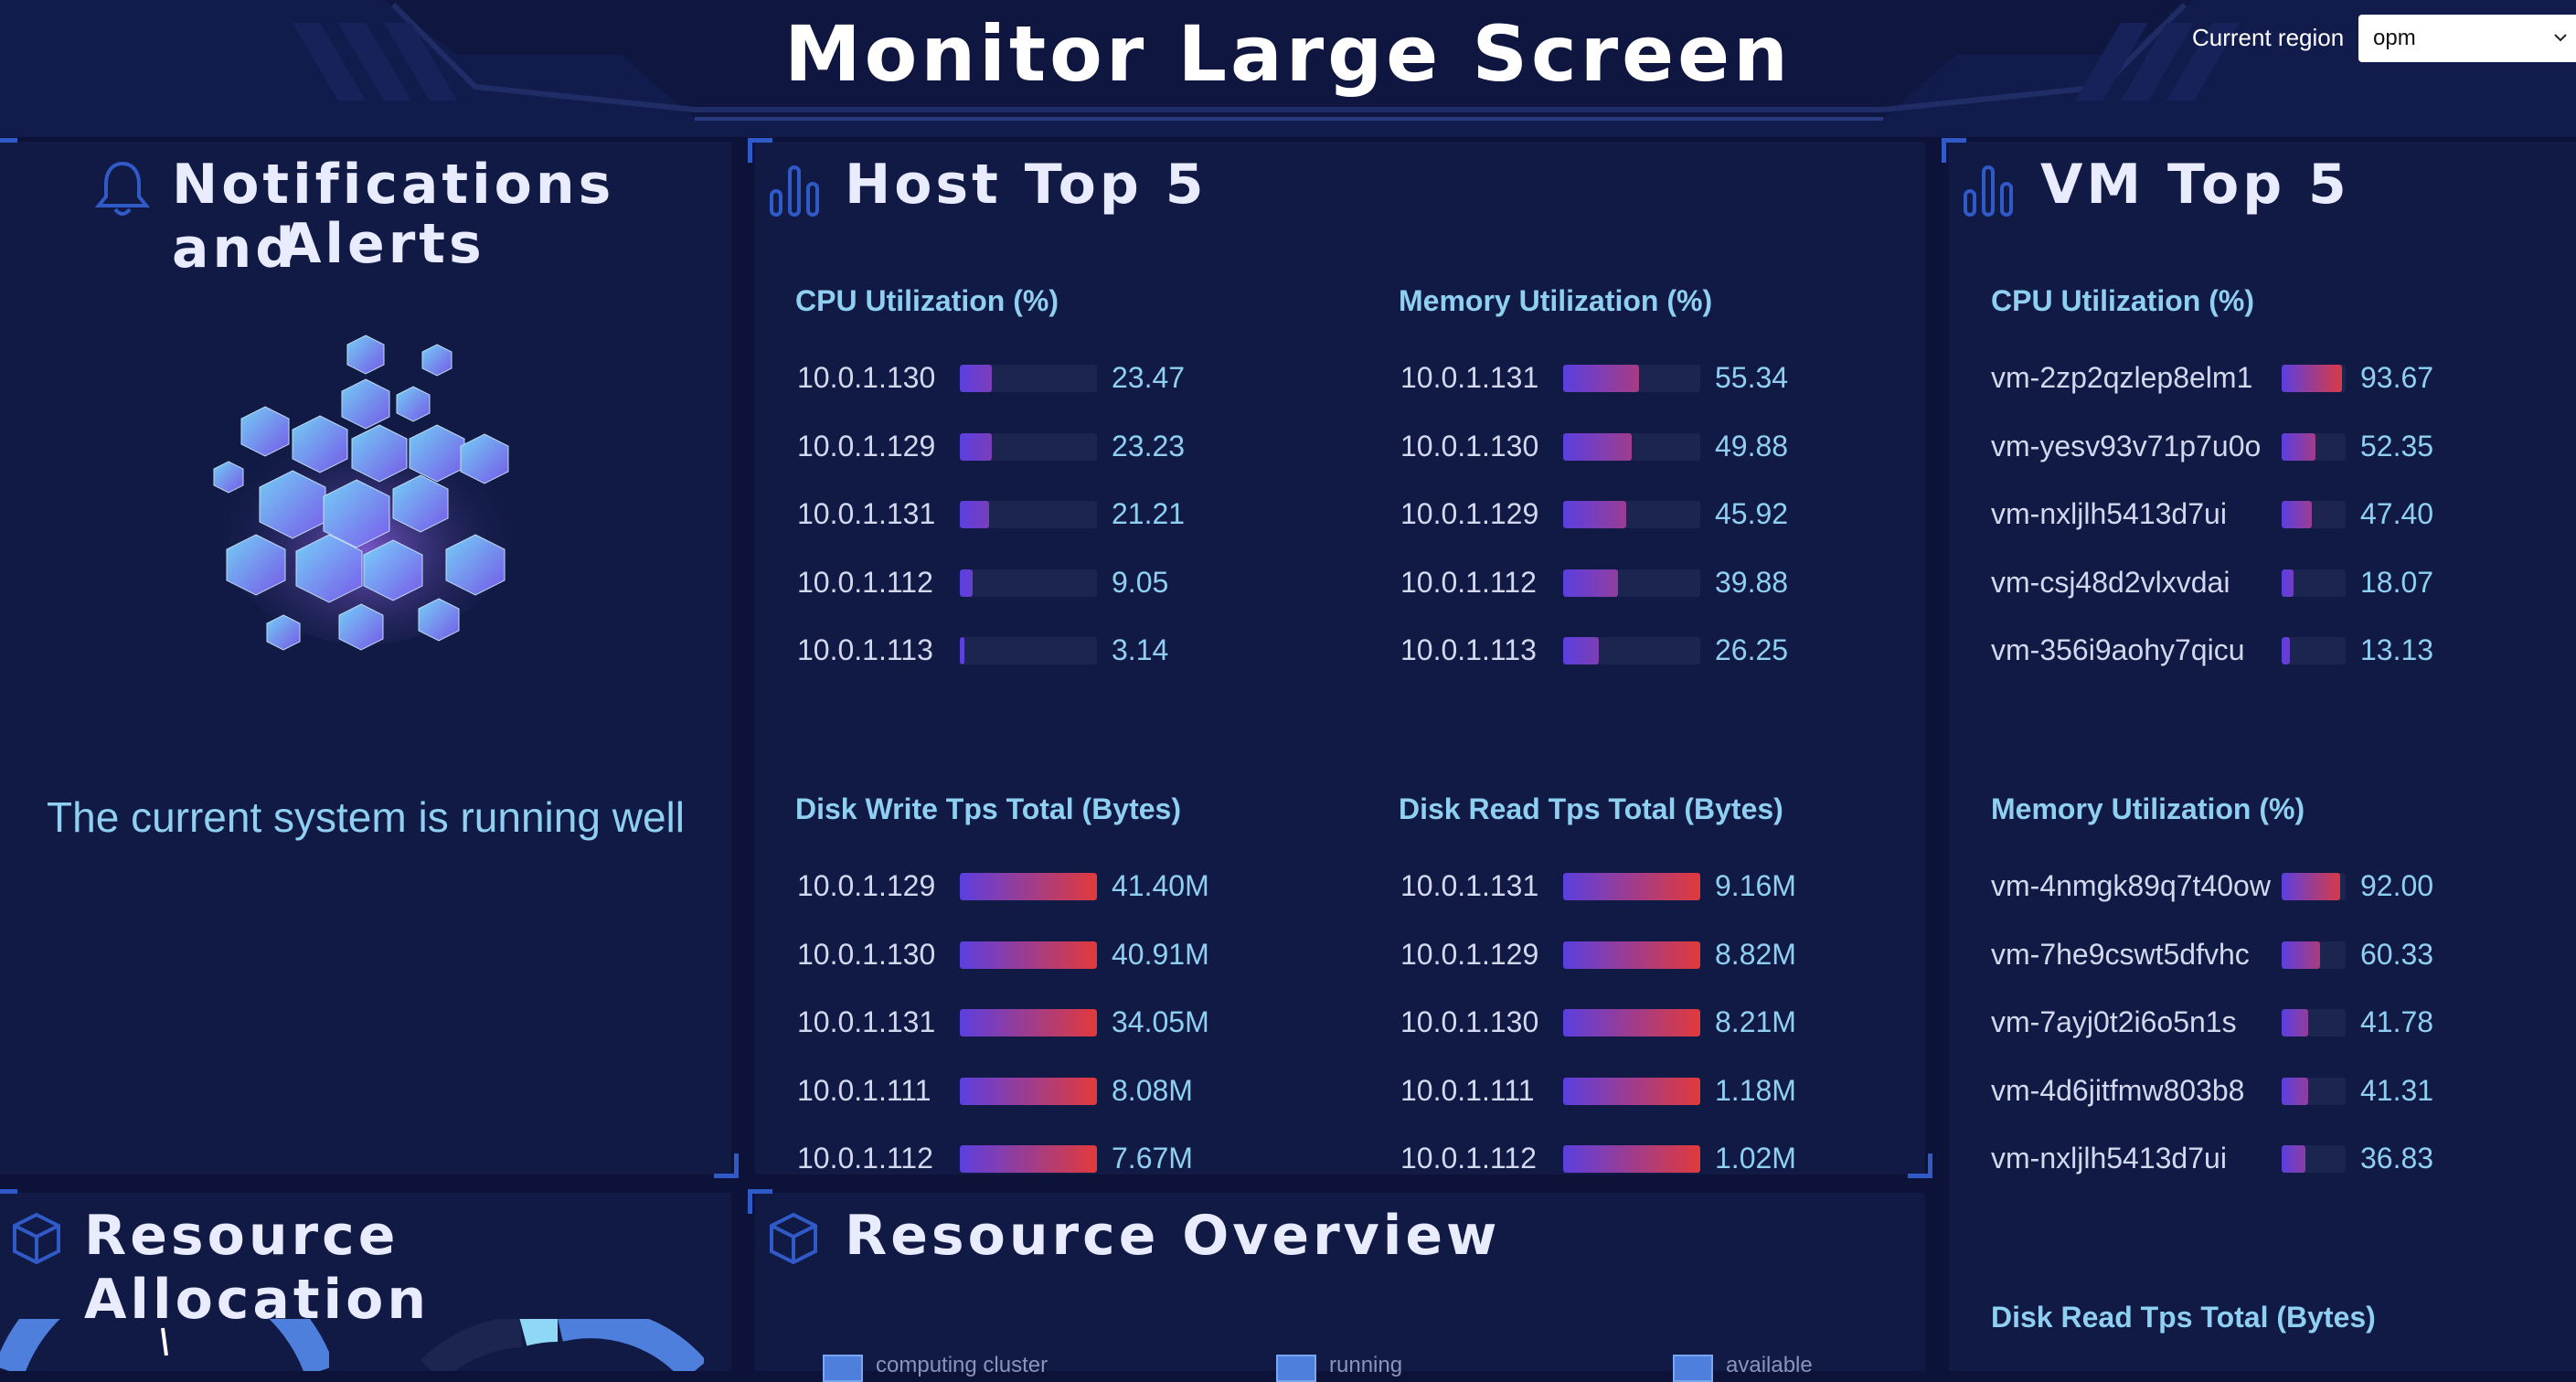  I want to click on host-disk-read-title: Disk Read Tps Total (Bytes), so click(1591, 808).